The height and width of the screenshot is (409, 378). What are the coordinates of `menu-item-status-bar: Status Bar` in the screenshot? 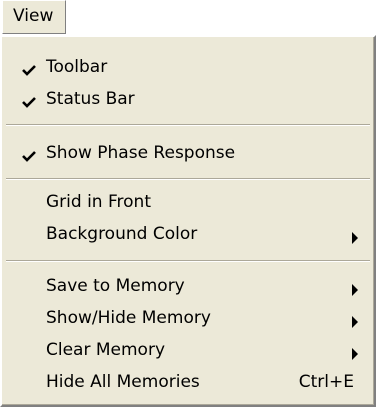 It's located at (188, 101).